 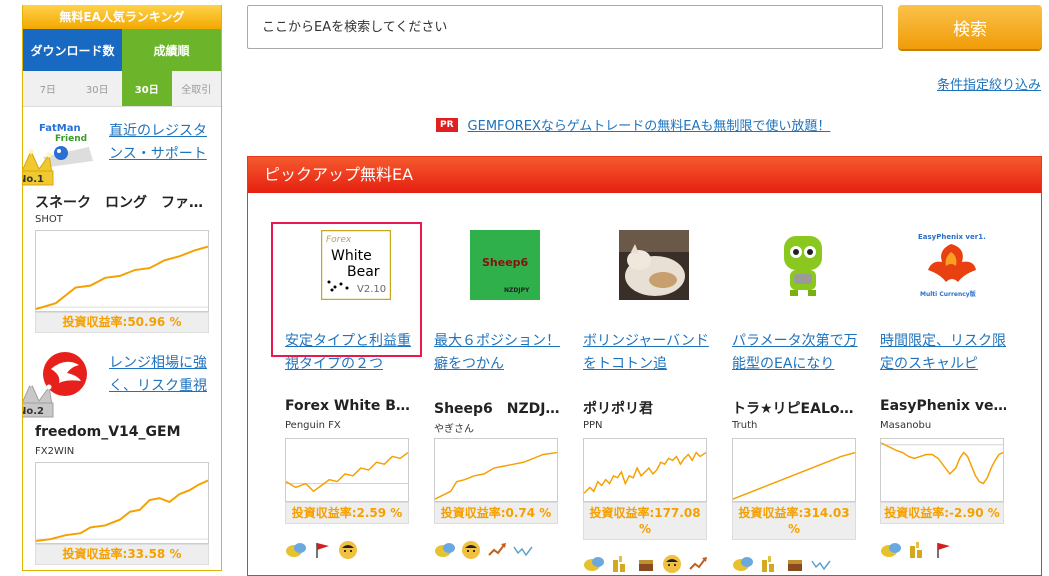 I want to click on pr-badge: PR, so click(x=447, y=124).